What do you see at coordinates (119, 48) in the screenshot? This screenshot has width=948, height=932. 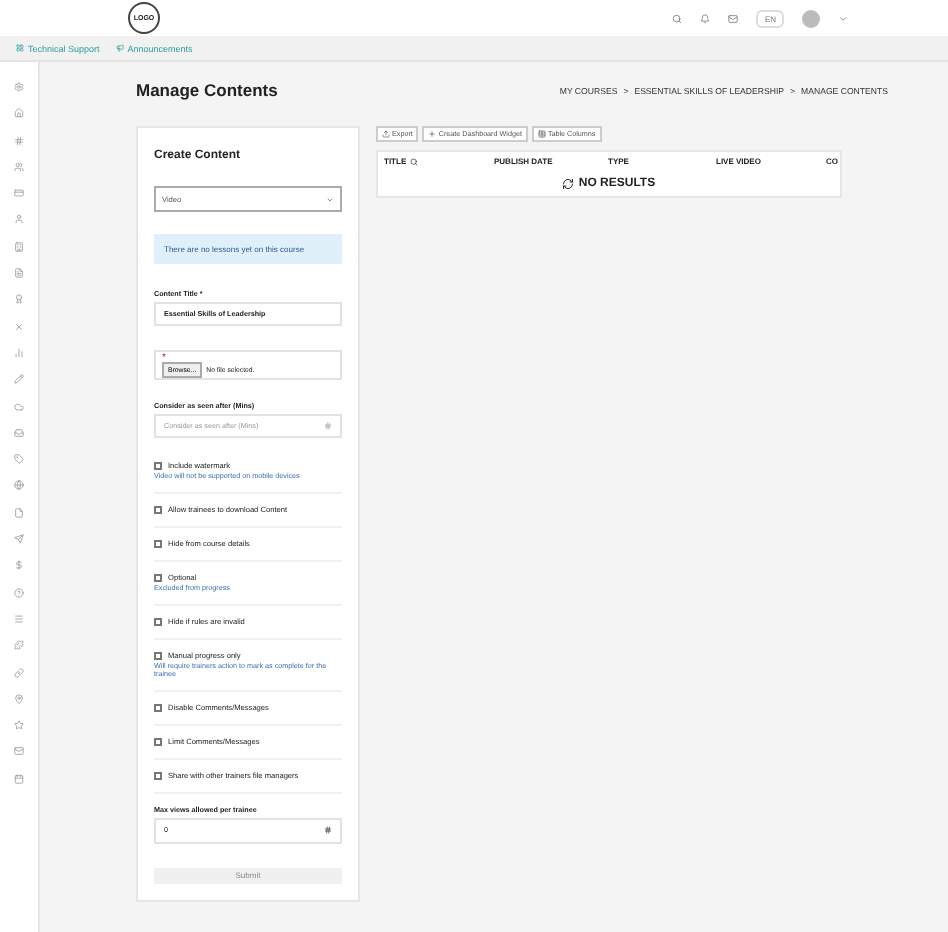 I see `megaphone-icon` at bounding box center [119, 48].